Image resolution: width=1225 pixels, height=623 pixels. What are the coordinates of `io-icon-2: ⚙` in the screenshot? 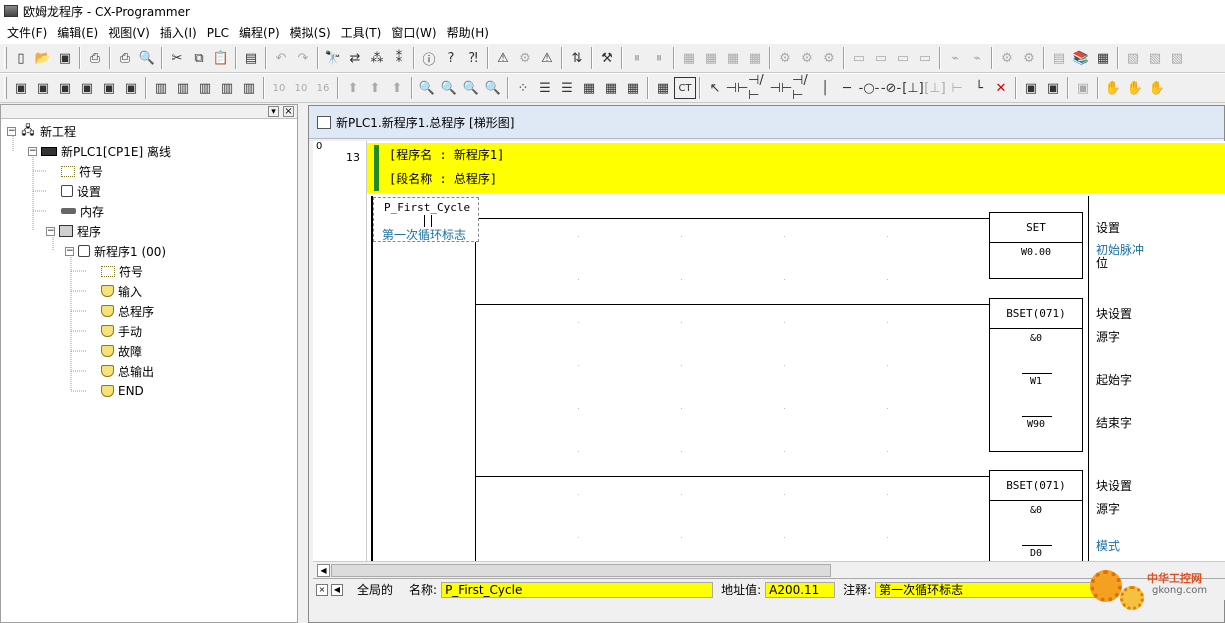 It's located at (1029, 58).